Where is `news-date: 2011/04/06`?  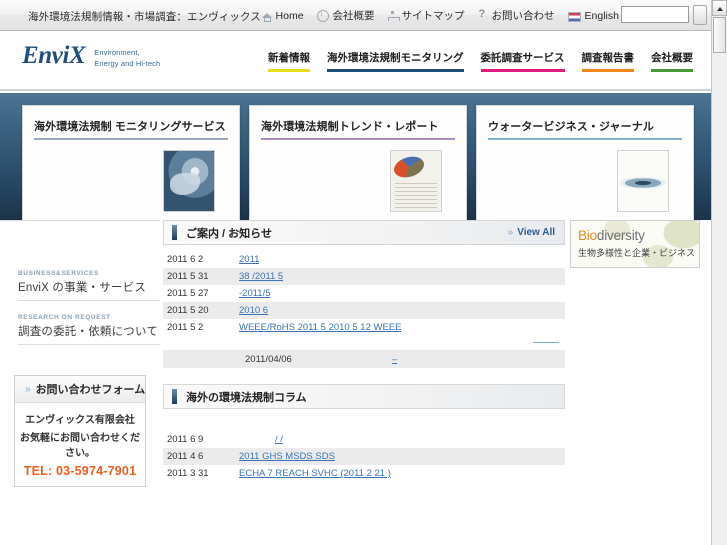
news-date: 2011/04/06 is located at coordinates (268, 359).